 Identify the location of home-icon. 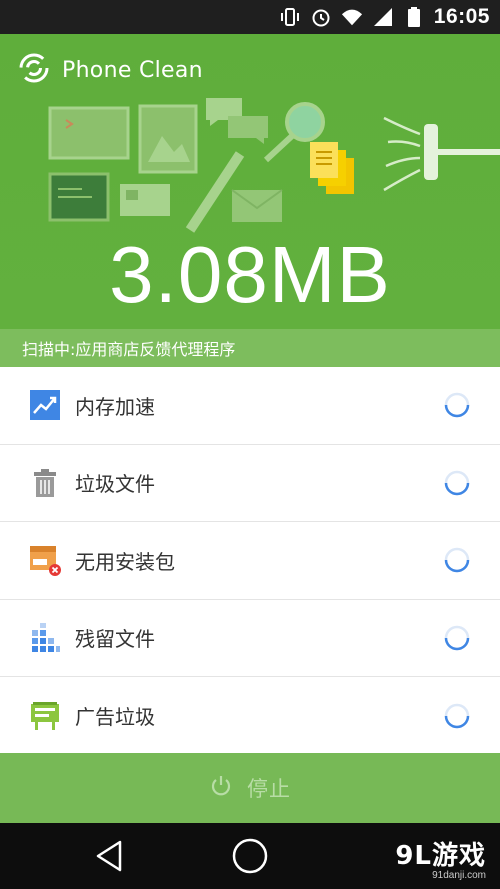
(250, 856).